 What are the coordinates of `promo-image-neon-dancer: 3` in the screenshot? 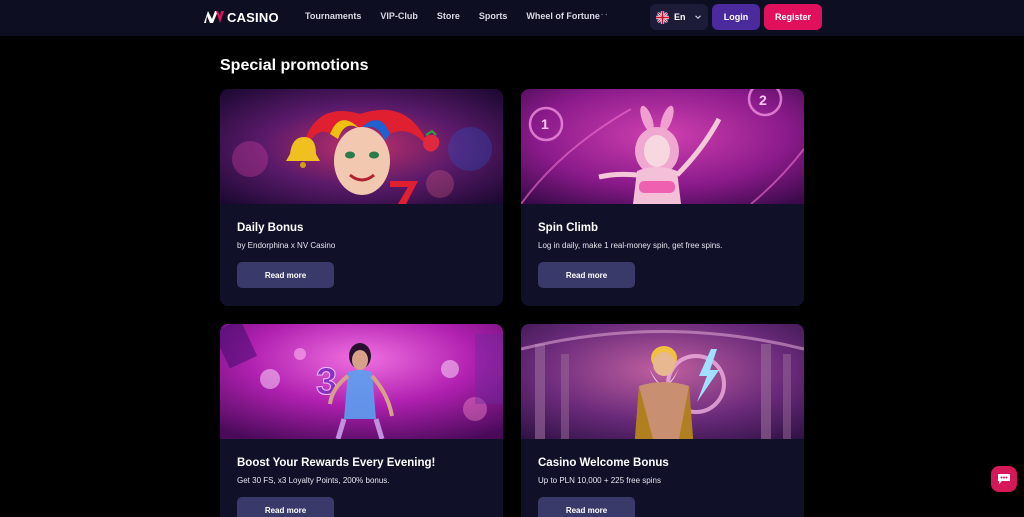 It's located at (361, 381).